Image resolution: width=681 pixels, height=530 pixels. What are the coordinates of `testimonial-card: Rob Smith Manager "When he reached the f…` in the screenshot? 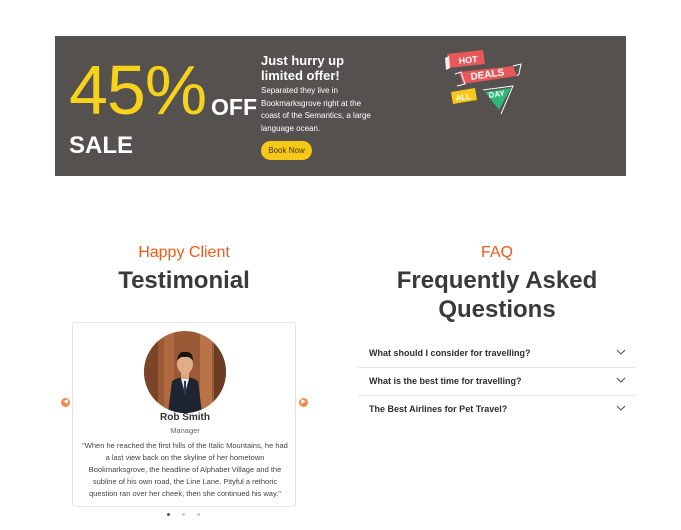 It's located at (184, 414).